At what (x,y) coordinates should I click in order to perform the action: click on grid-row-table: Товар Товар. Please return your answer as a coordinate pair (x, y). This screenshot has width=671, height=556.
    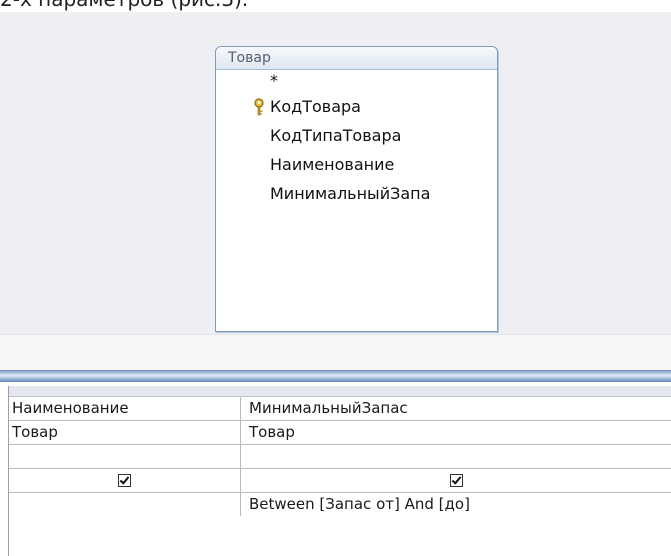
    Looking at the image, I should click on (340, 433).